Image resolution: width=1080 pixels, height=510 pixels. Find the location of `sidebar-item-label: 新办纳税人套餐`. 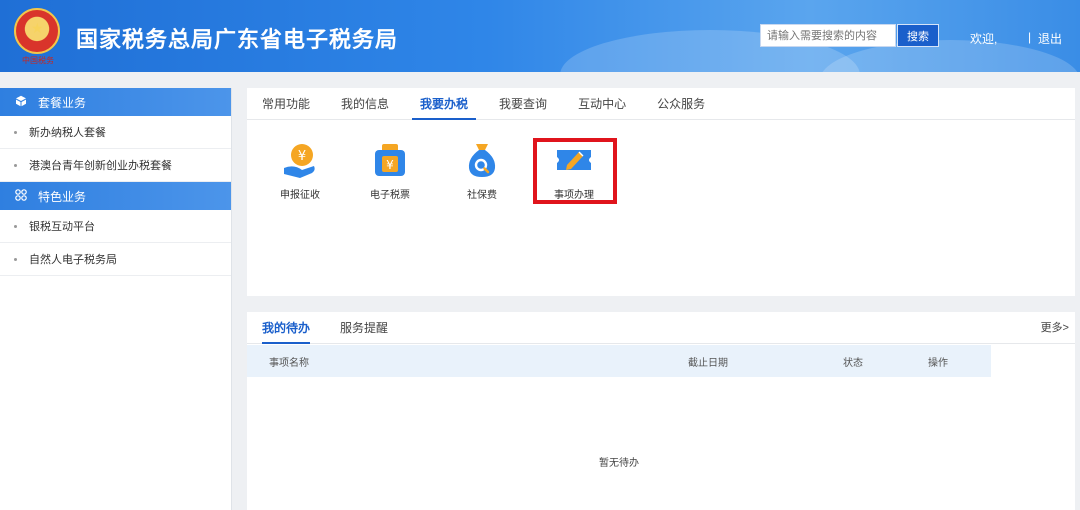

sidebar-item-label: 新办纳税人套餐 is located at coordinates (67, 133).